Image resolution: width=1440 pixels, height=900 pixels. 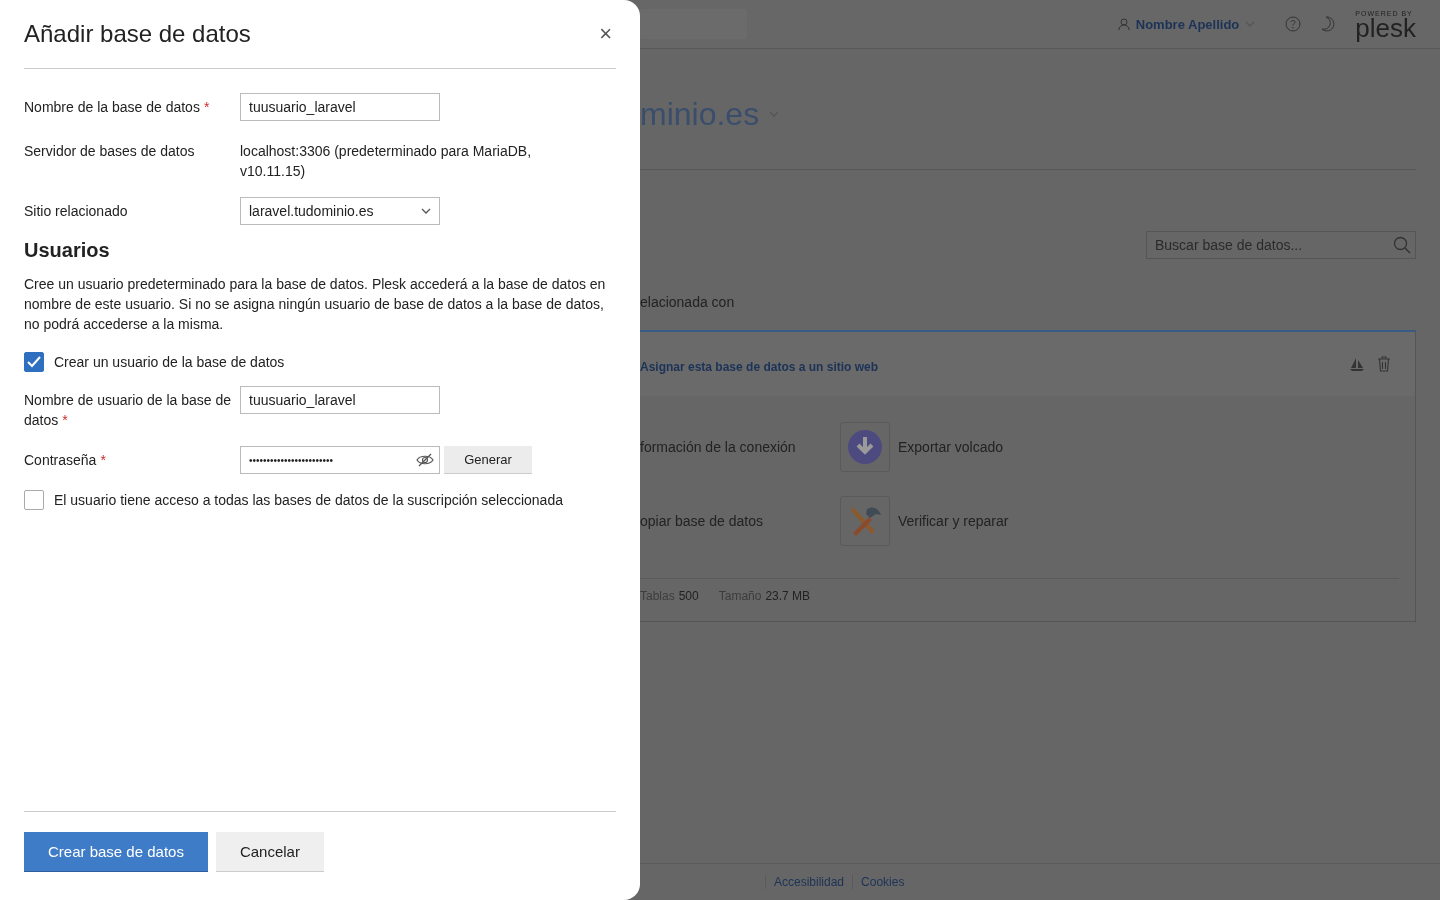 I want to click on user-menu-link: Nombre Apellido, so click(x=1187, y=24).